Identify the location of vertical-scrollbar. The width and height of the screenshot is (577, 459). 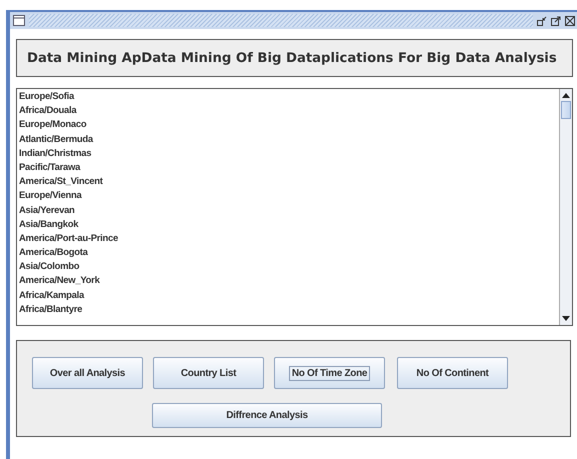
(565, 207).